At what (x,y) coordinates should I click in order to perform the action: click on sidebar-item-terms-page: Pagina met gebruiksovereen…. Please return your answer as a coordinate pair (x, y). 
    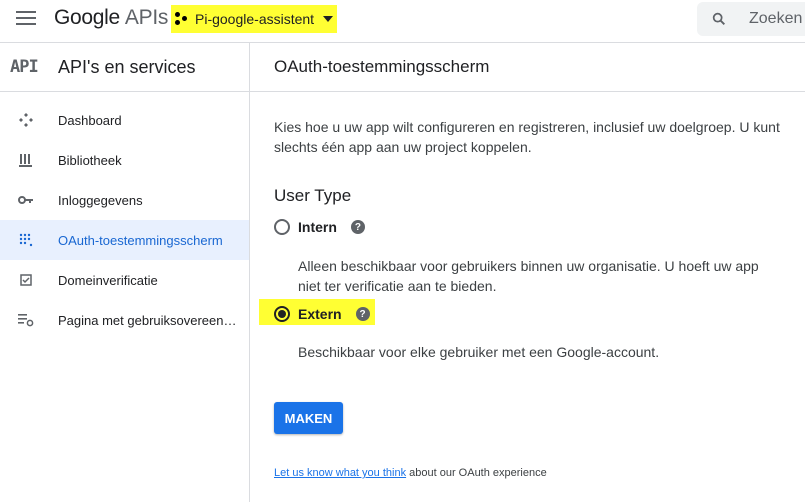
    Looking at the image, I should click on (124, 320).